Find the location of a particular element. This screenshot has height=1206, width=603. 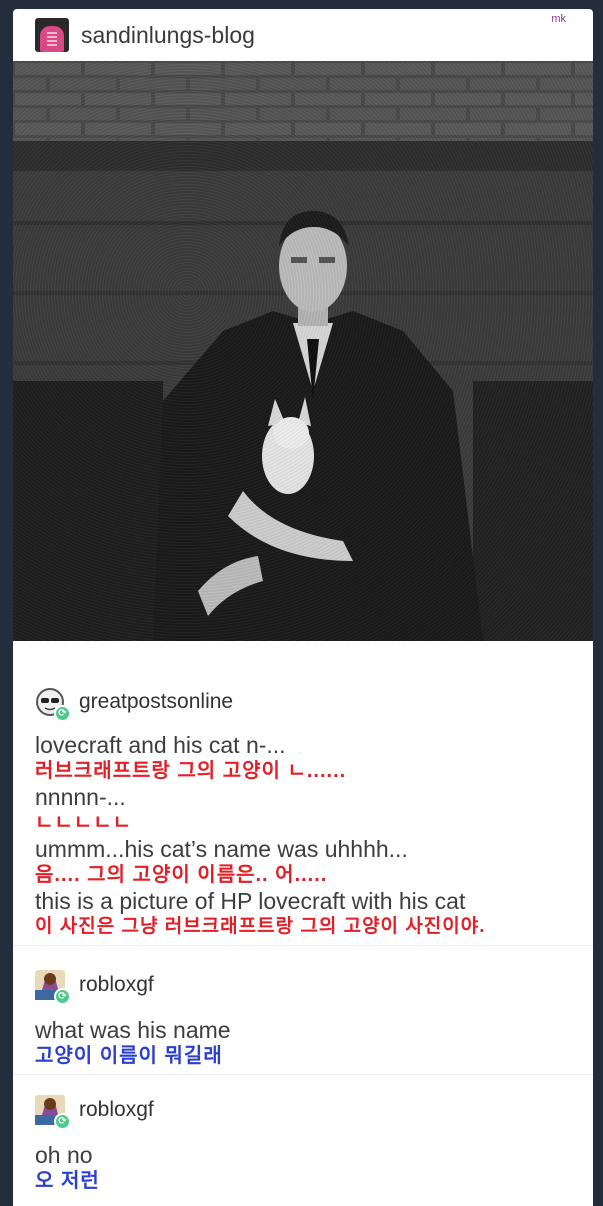

post-header: sandinlungs-blog mk is located at coordinates (303, 35).